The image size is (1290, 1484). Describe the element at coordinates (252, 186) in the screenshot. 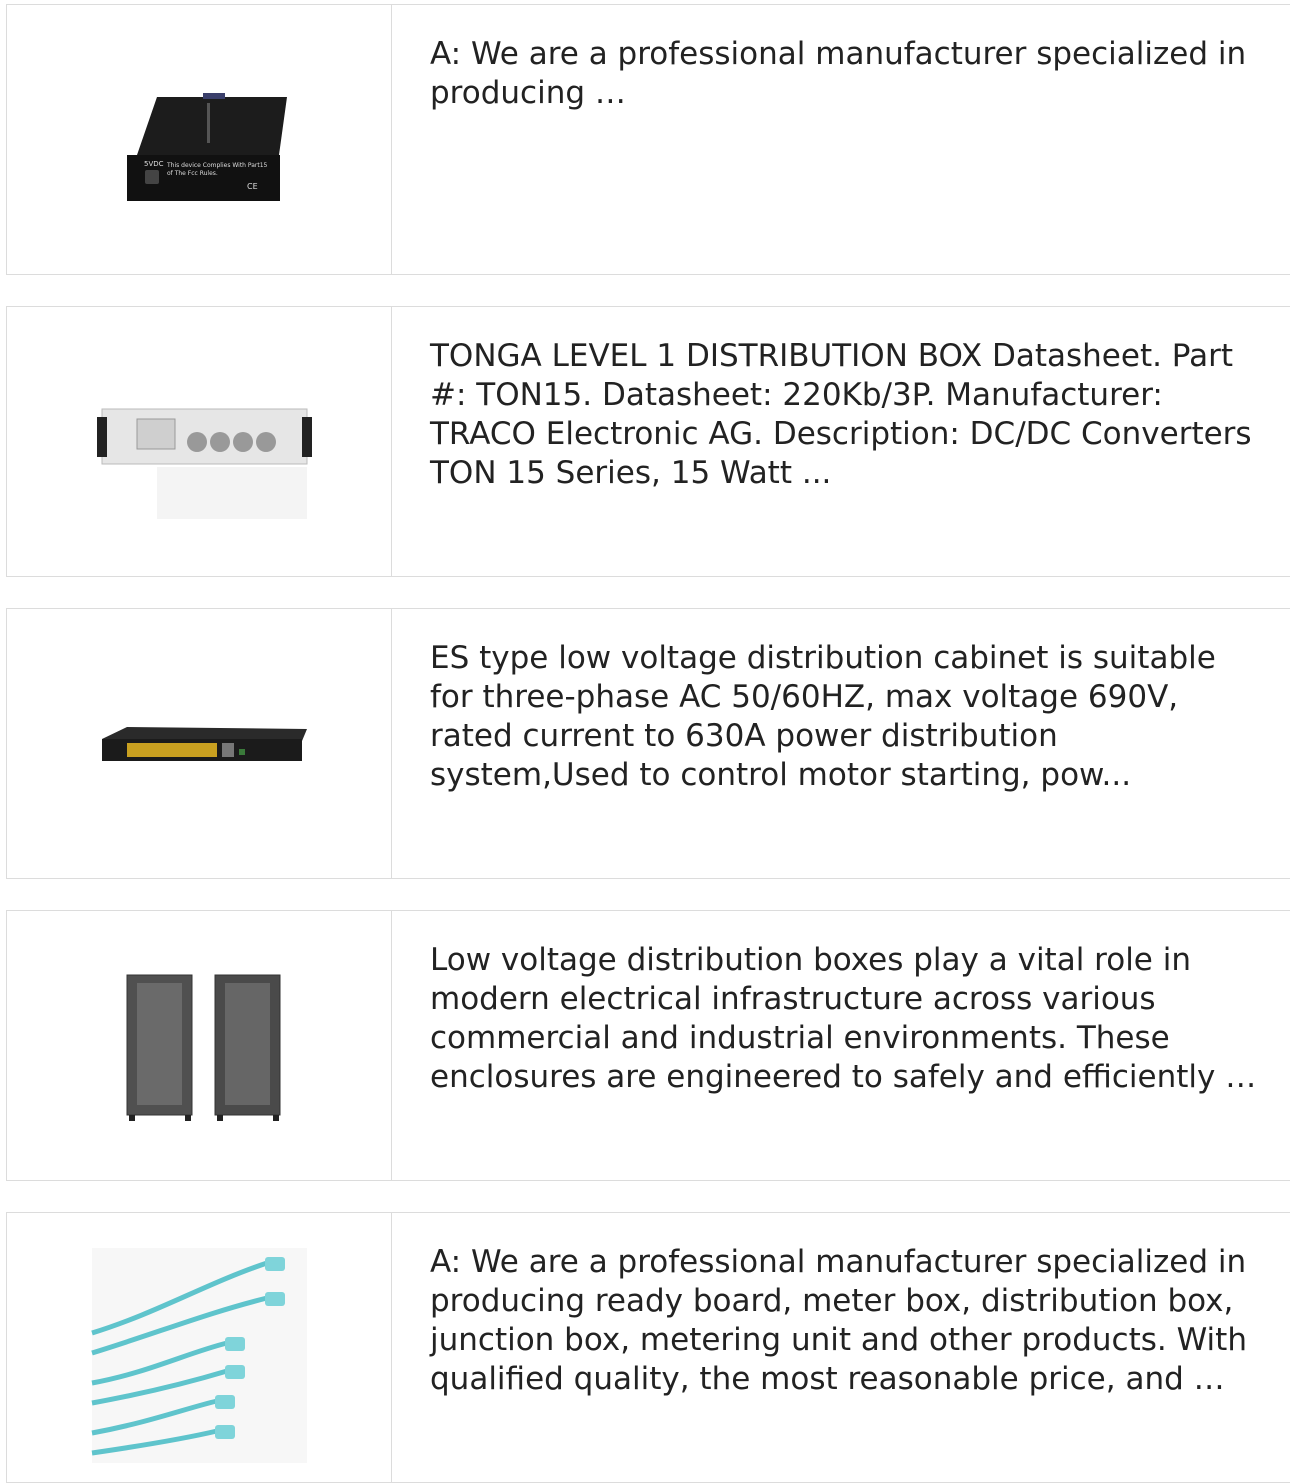

I see `ce-mark: CE` at that location.